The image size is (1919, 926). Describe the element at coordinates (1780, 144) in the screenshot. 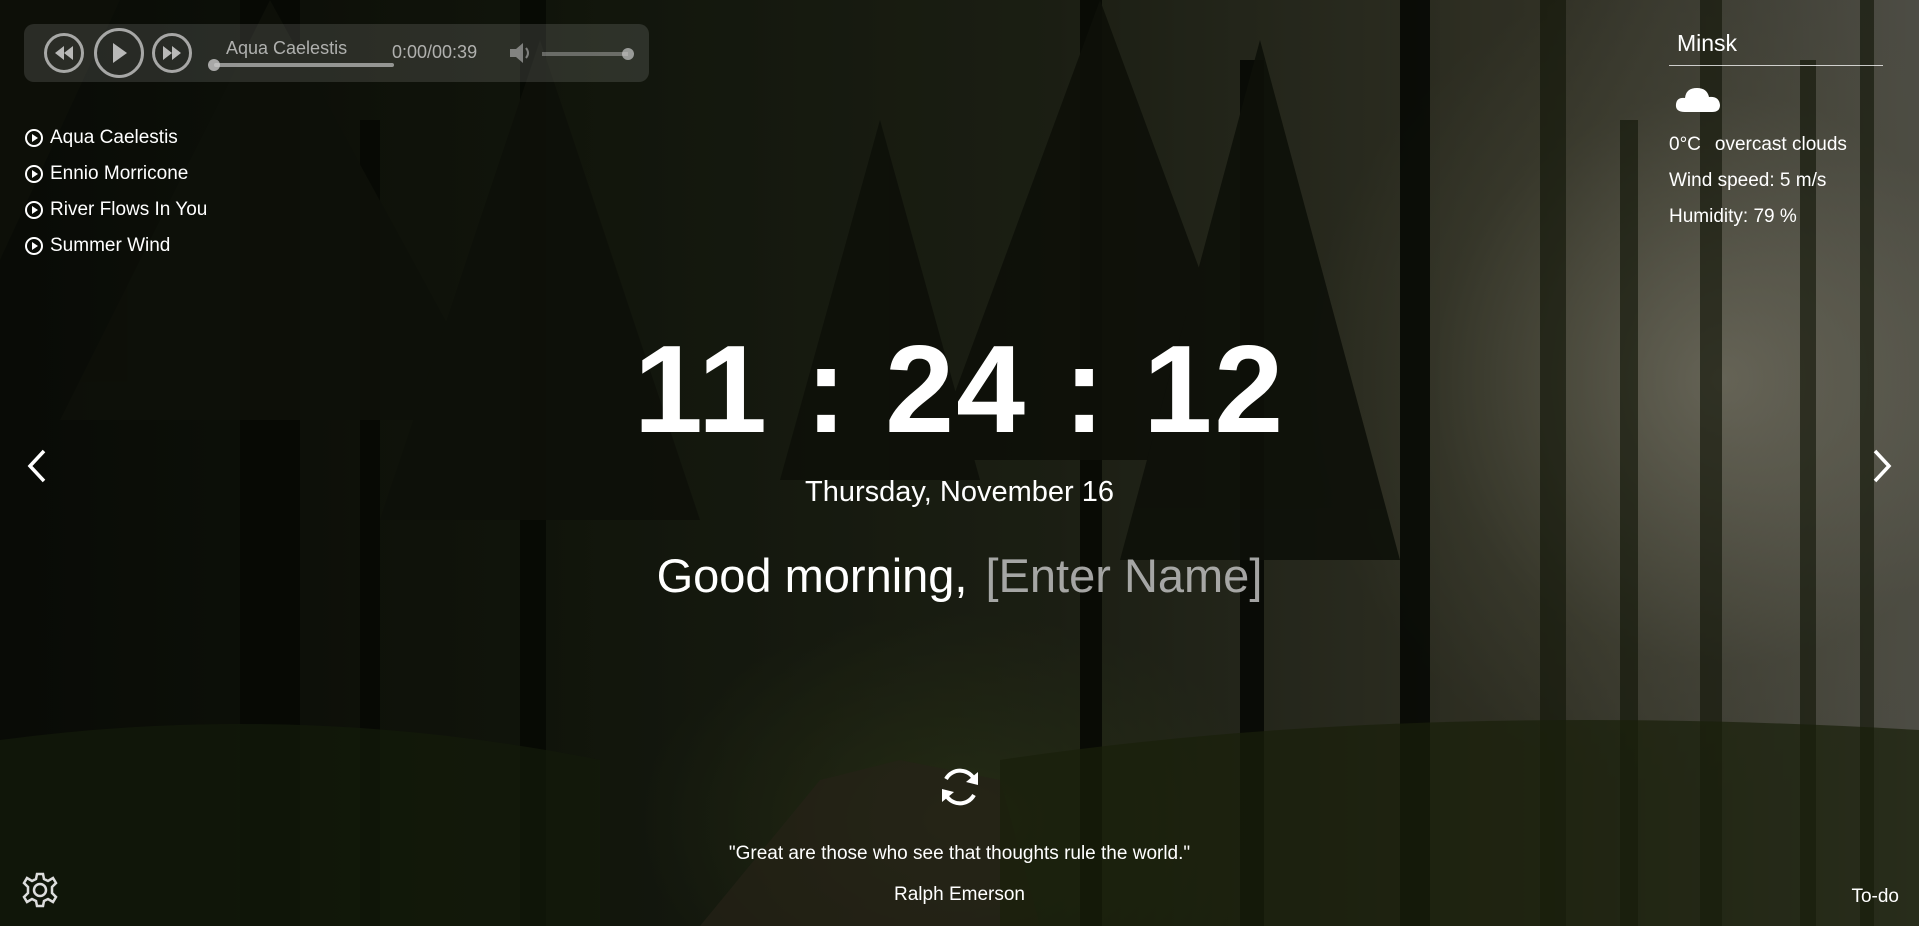

I see `weather-description: overcast clouds` at that location.